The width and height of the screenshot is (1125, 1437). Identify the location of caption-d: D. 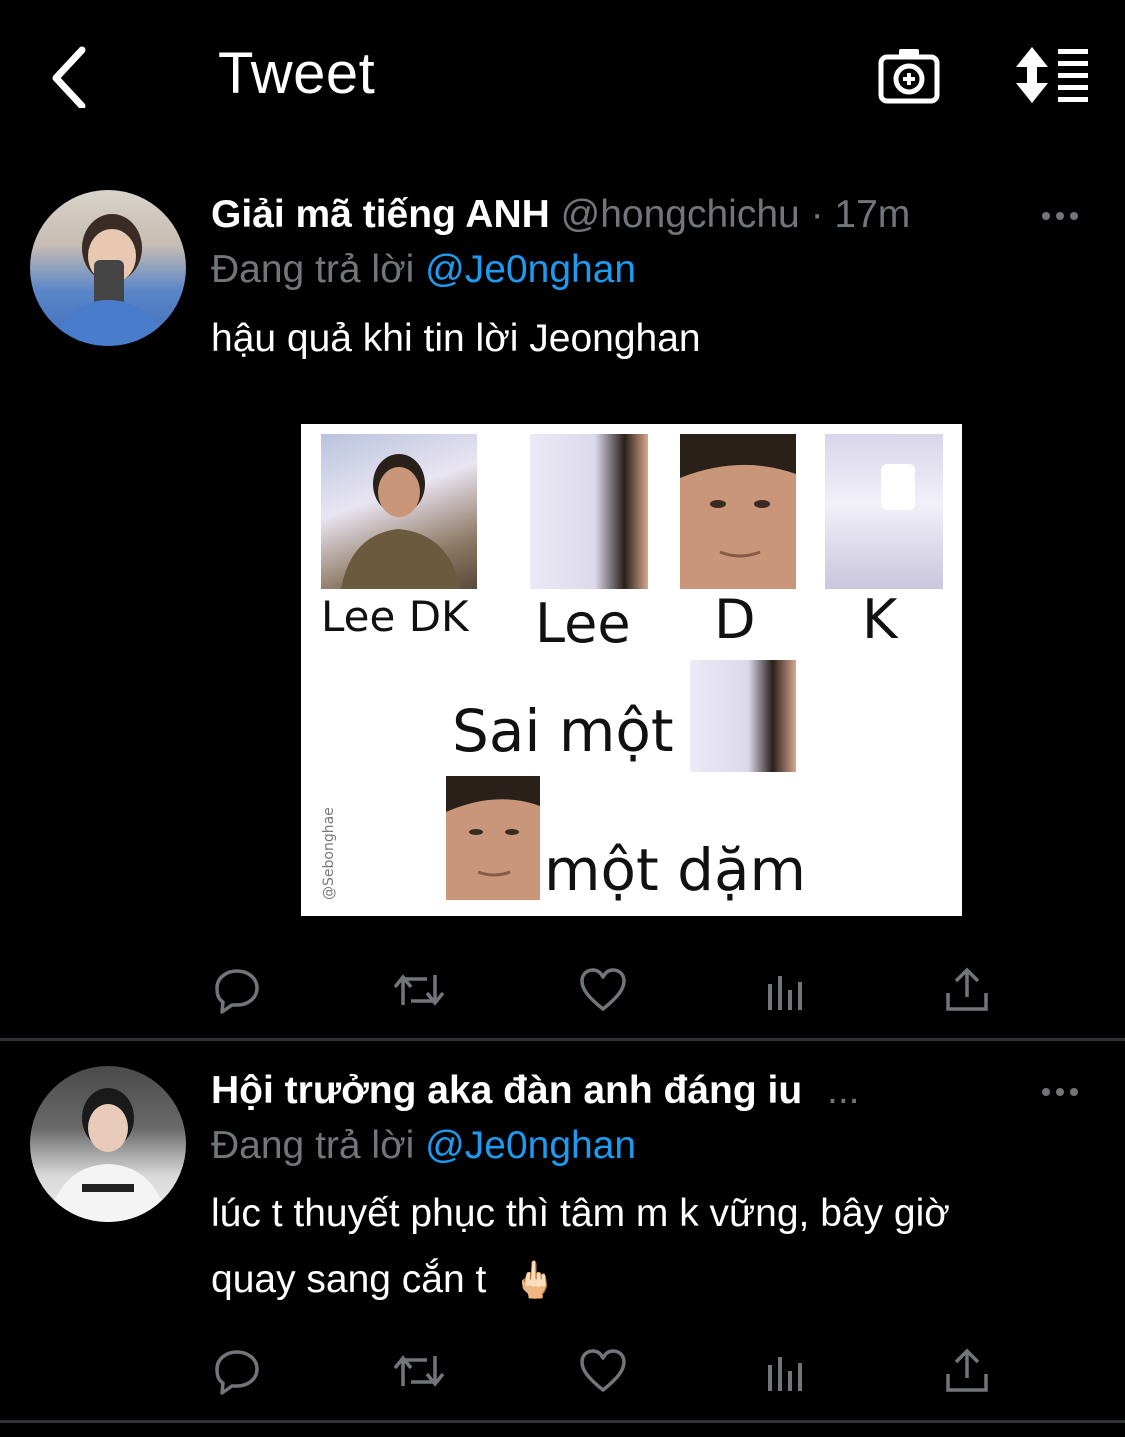
(735, 619).